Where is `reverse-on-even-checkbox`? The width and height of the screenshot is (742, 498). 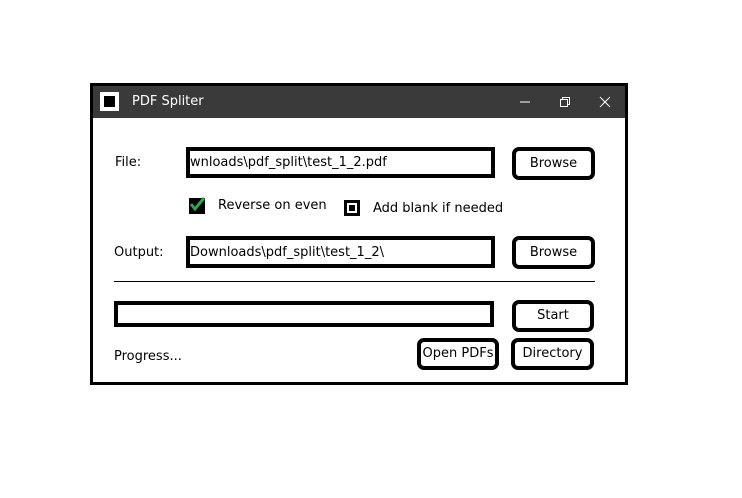
reverse-on-even-checkbox is located at coordinates (197, 205).